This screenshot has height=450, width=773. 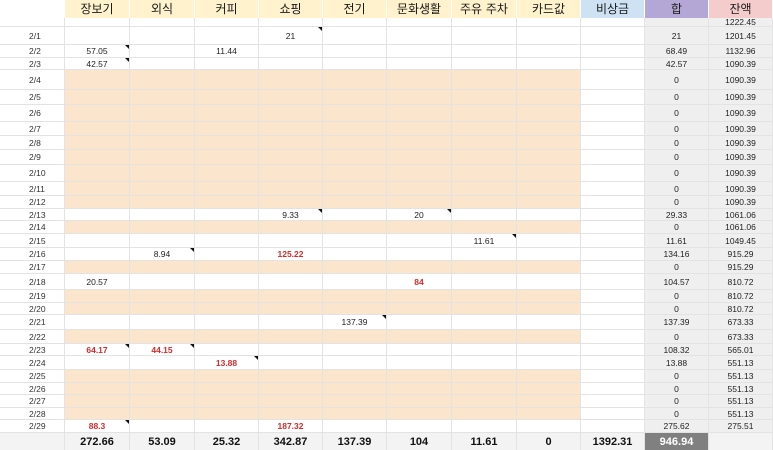 What do you see at coordinates (32, 389) in the screenshot?
I see `date-cell: 2/26` at bounding box center [32, 389].